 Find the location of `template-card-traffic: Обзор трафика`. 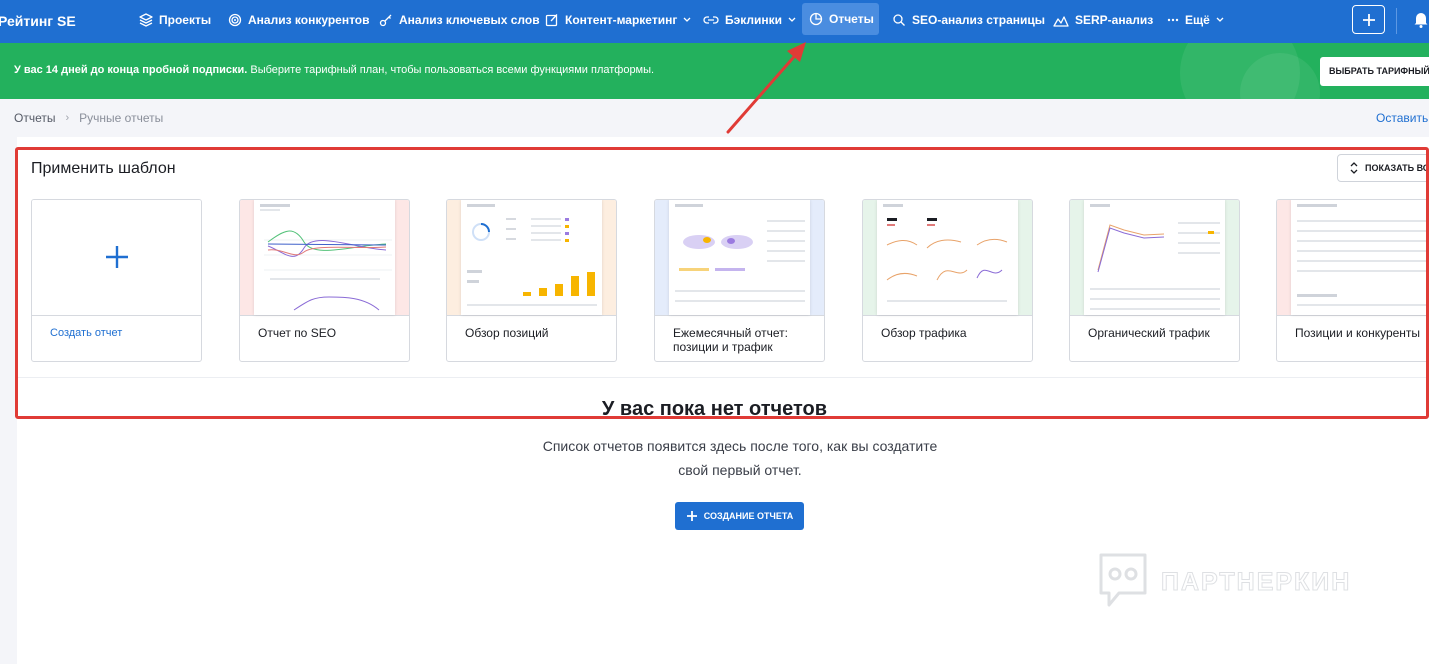

template-card-traffic: Обзор трафика is located at coordinates (947, 280).